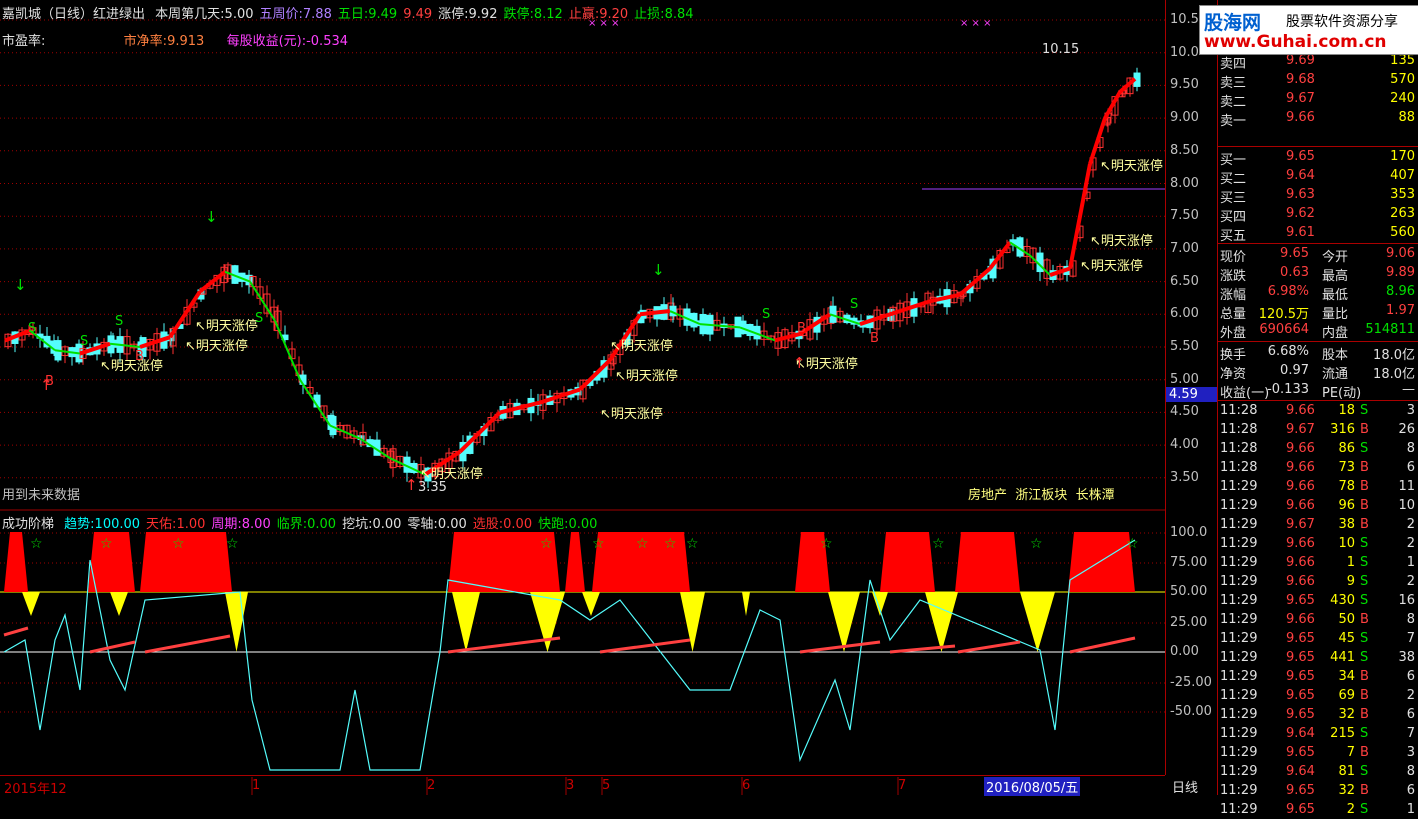  What do you see at coordinates (1318, 100) in the screenshot?
I see `sell-level: 卖二 9.67 240` at bounding box center [1318, 100].